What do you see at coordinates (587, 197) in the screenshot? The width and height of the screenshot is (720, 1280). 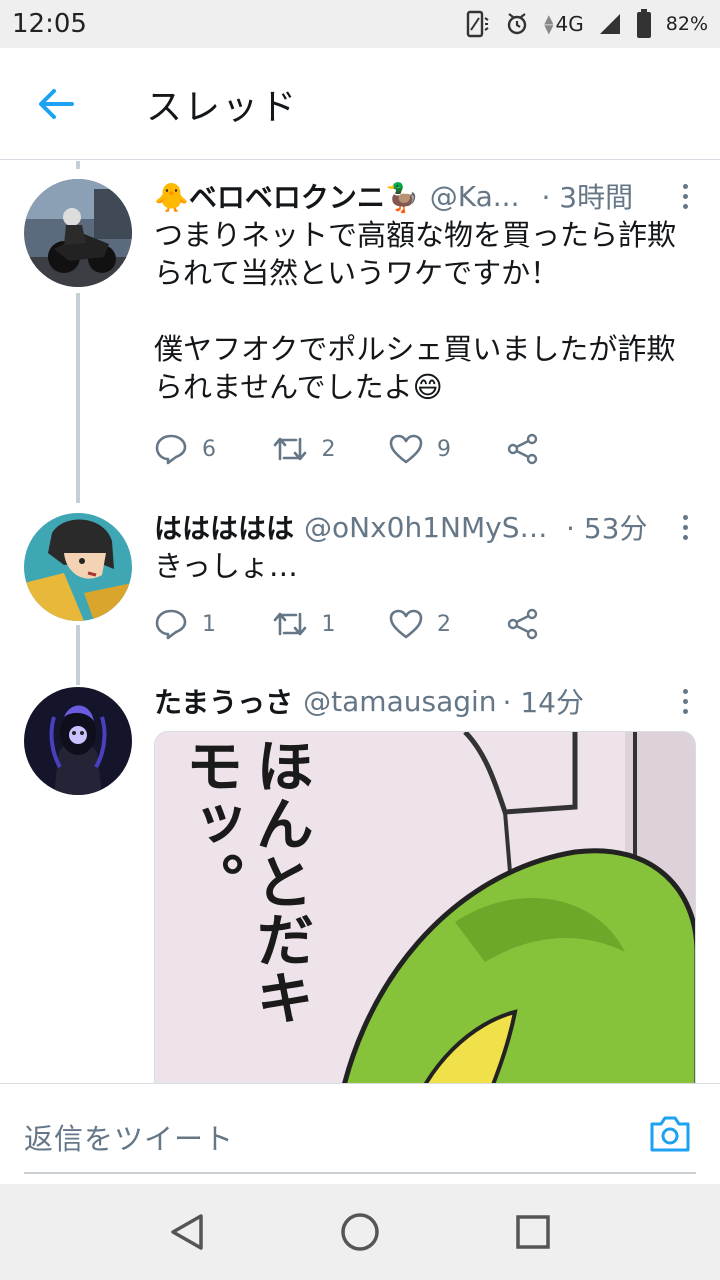 I see `tweet-time: · 3時間` at bounding box center [587, 197].